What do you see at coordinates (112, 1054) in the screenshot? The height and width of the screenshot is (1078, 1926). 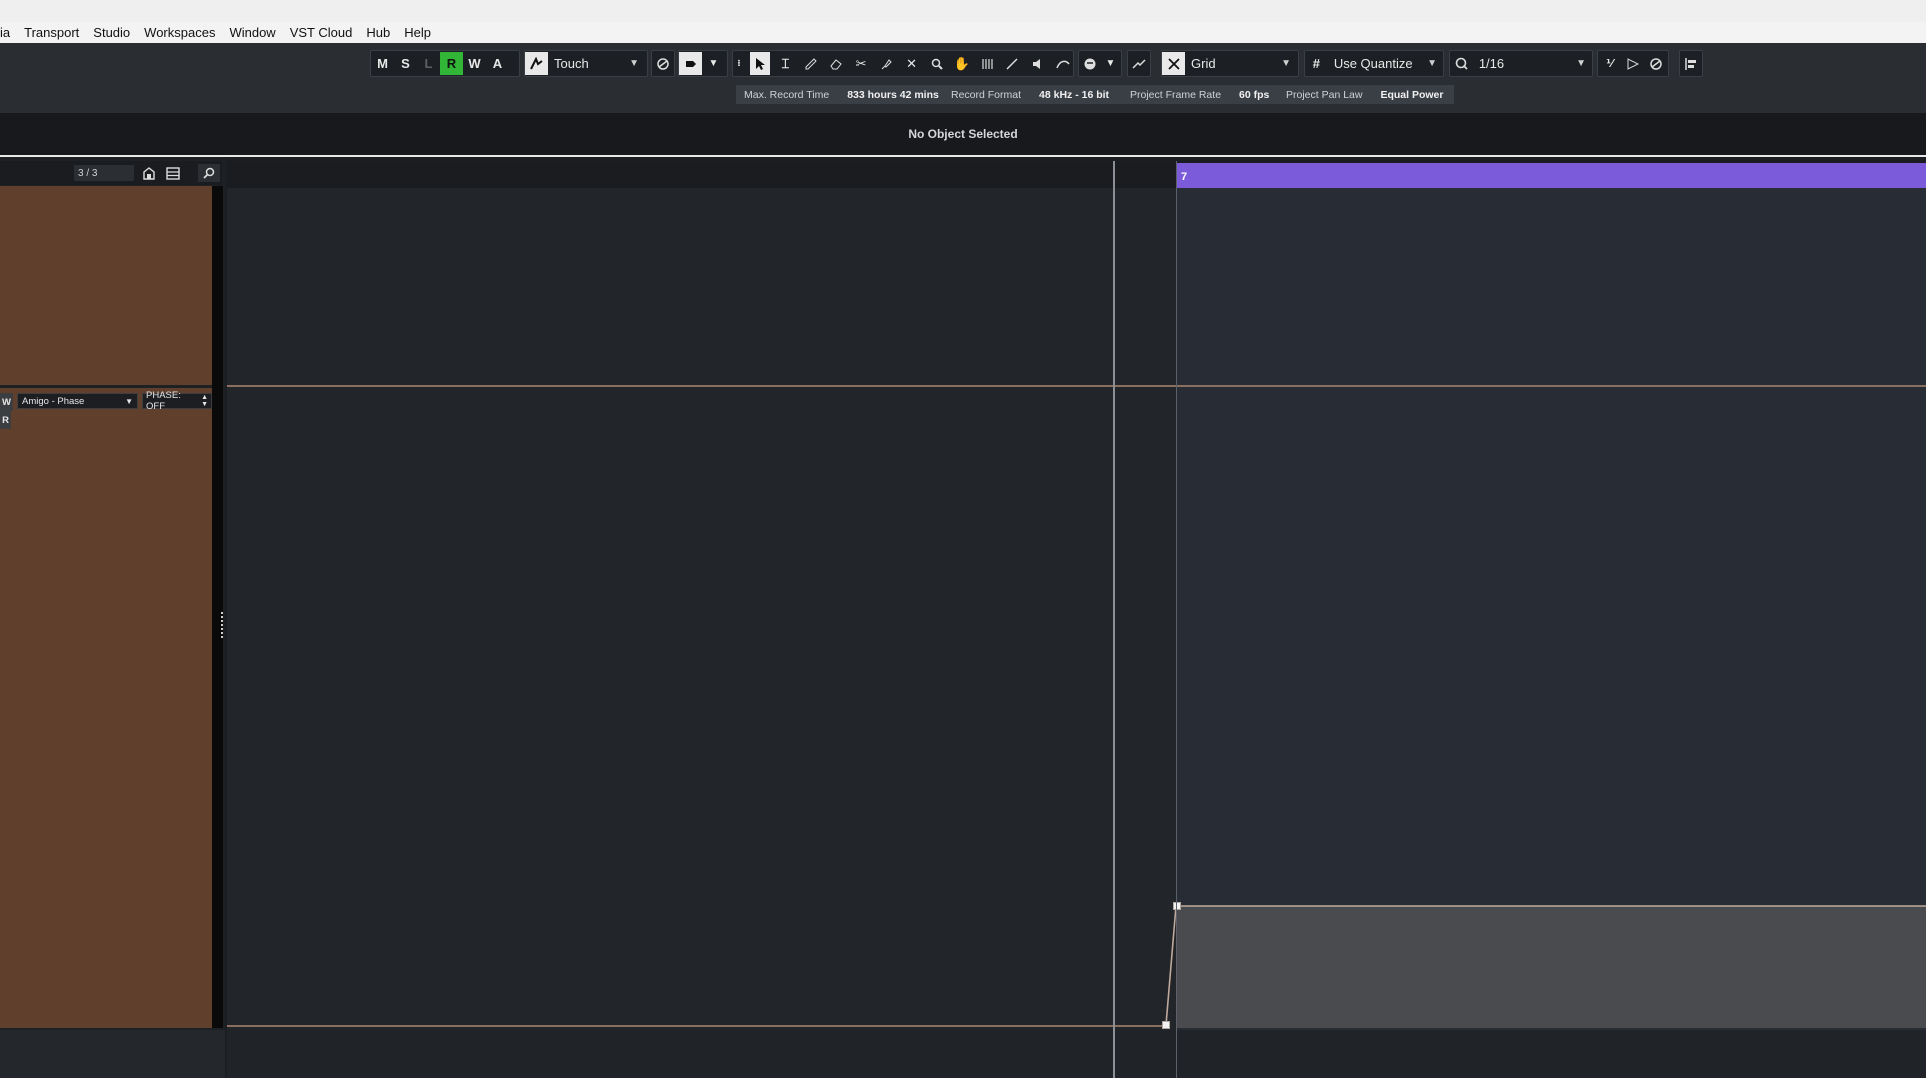 I see `track-list-footer` at bounding box center [112, 1054].